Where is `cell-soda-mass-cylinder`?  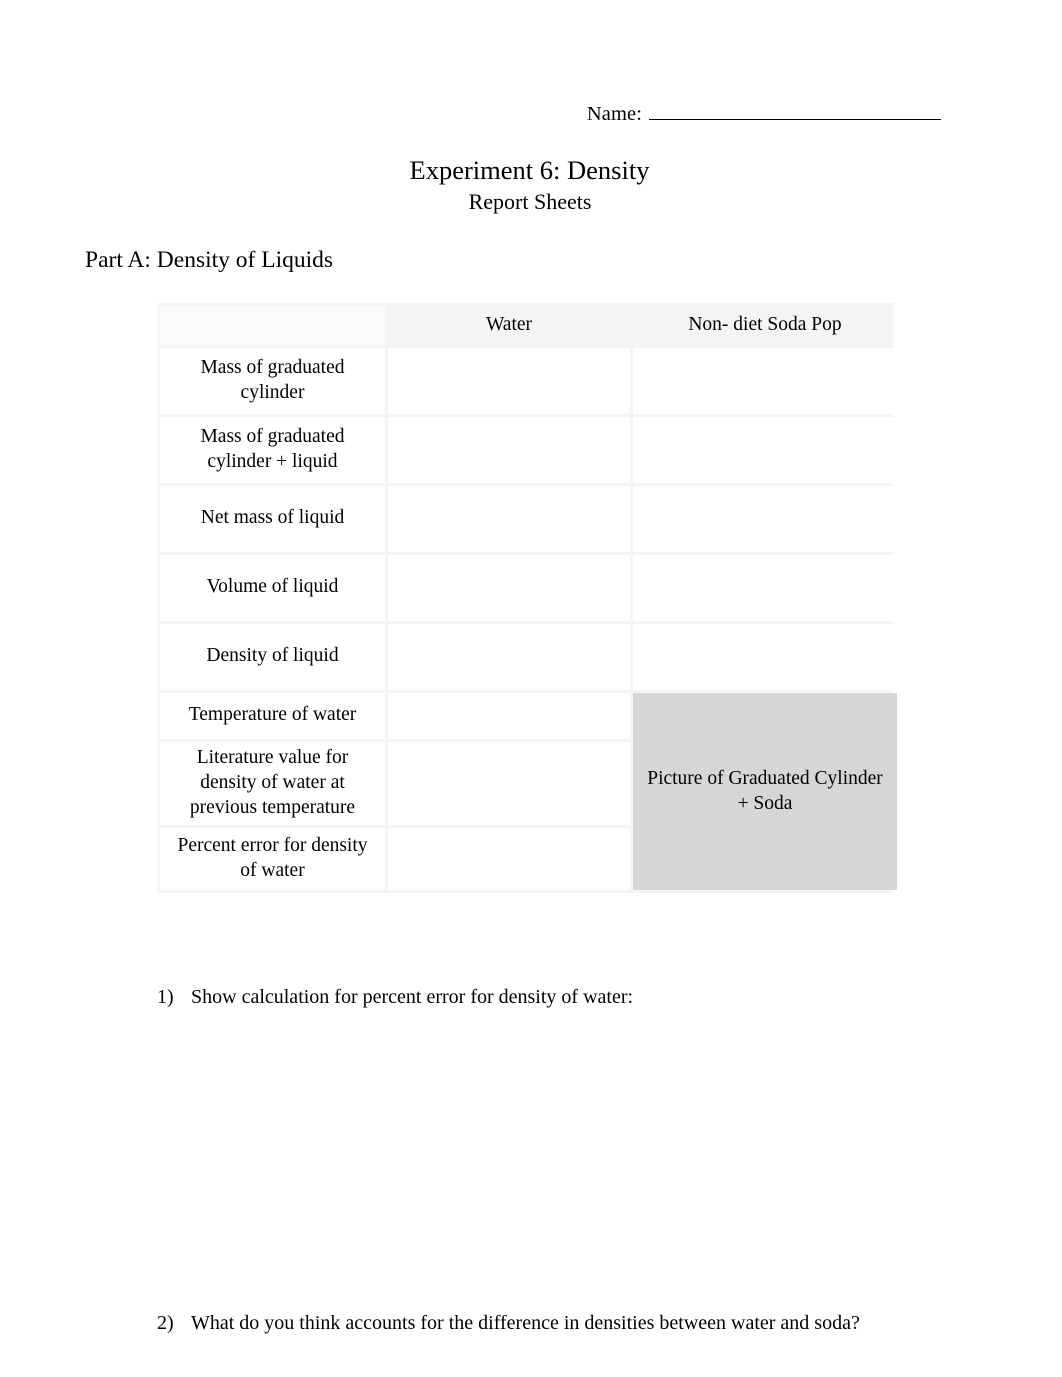
cell-soda-mass-cylinder is located at coordinates (765, 380).